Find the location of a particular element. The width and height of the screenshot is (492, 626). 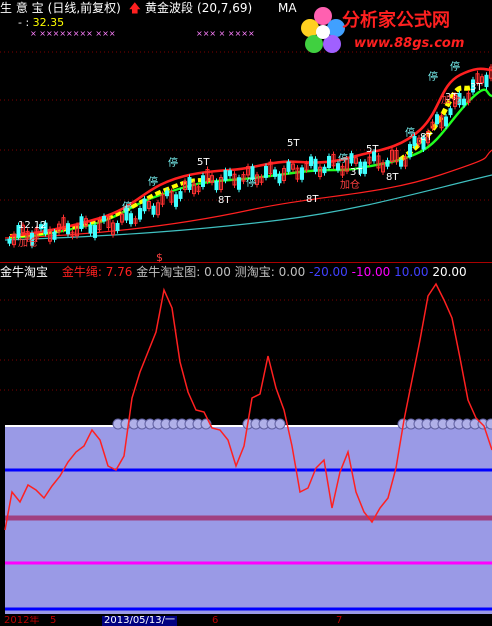

signal-markers-row: × ×××××××× ××× ××× × ×××× is located at coordinates (142, 33).